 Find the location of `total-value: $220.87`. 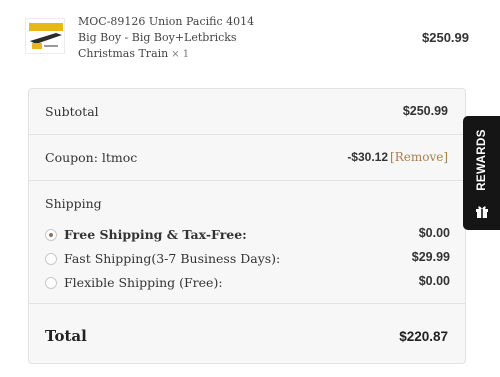

total-value: $220.87 is located at coordinates (423, 336).